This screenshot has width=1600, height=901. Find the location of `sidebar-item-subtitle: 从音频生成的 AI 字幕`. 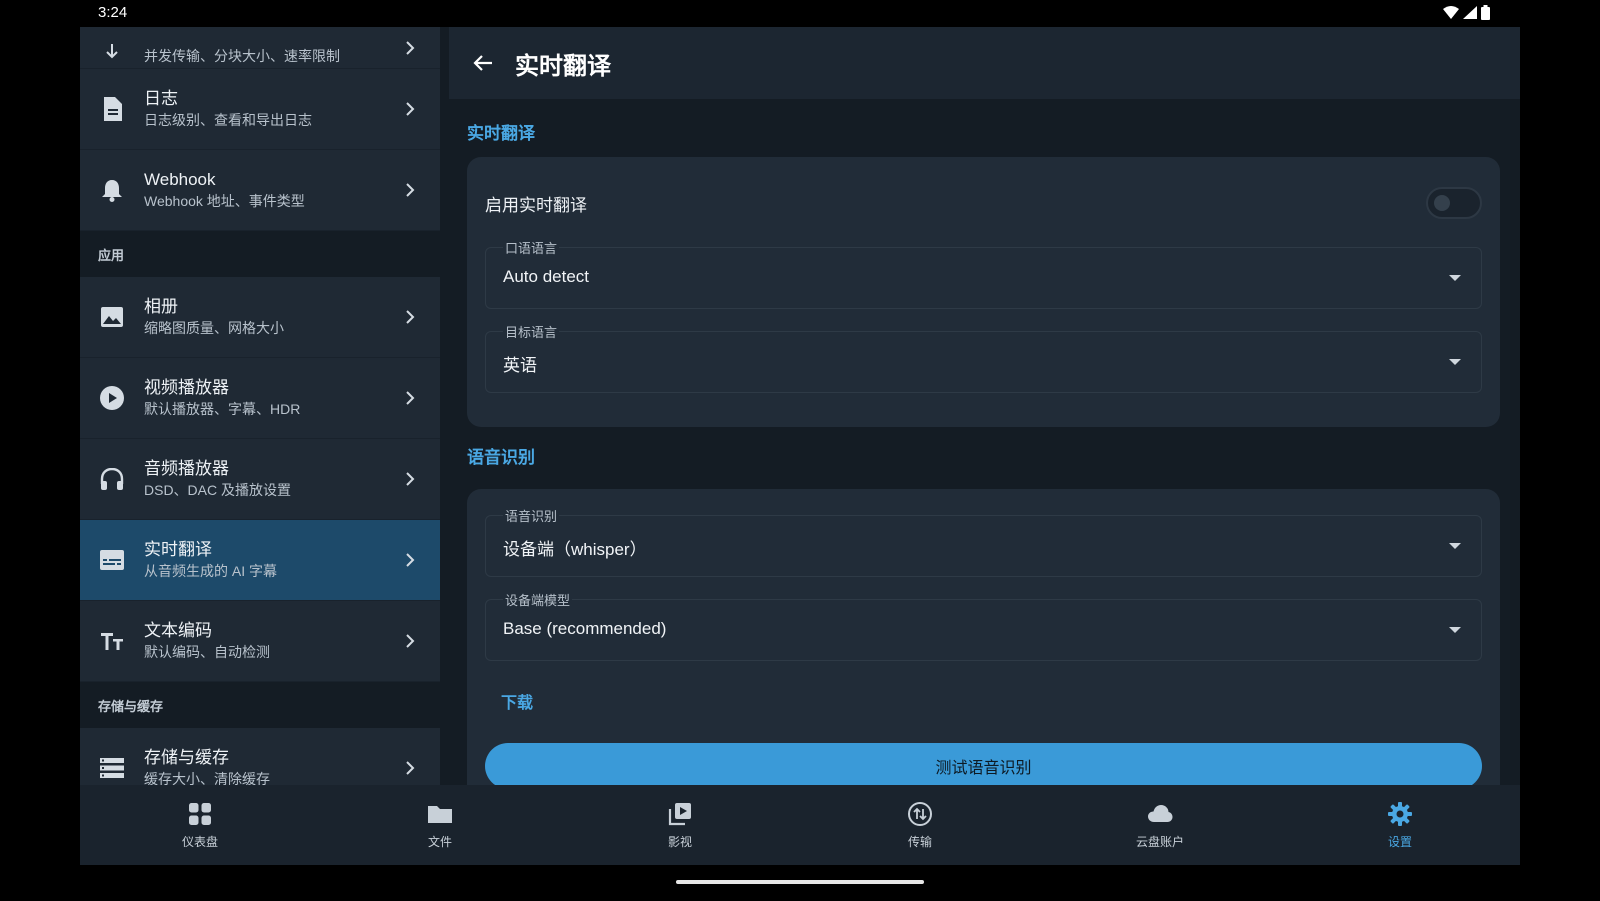

sidebar-item-subtitle: 从音频生成的 AI 字幕 is located at coordinates (211, 571).